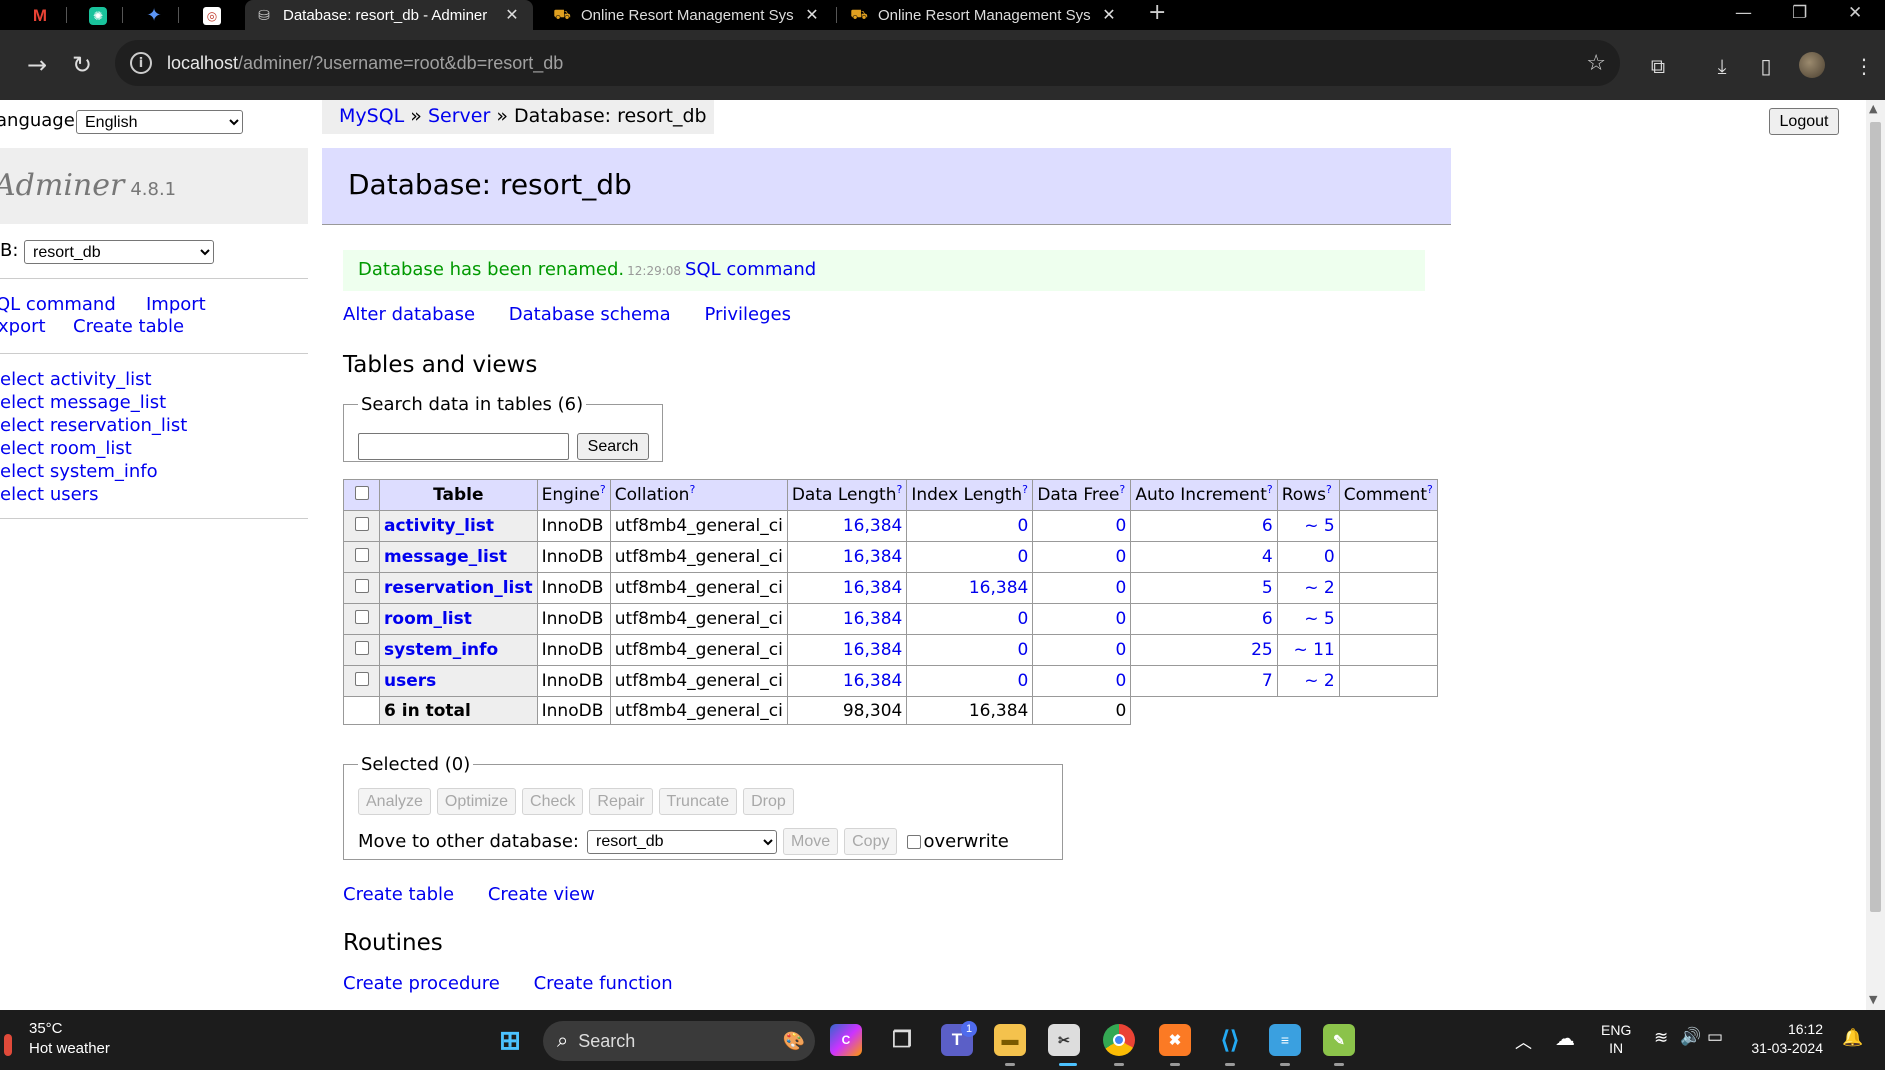  Describe the element at coordinates (409, 314) in the screenshot. I see `alter-database-link: Alter database` at that location.